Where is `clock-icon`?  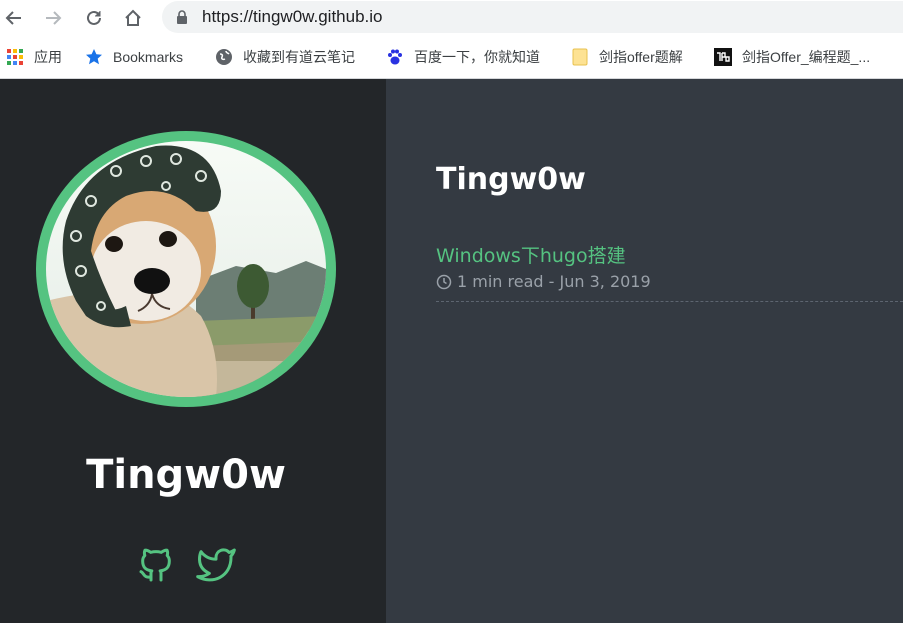 clock-icon is located at coordinates (444, 281).